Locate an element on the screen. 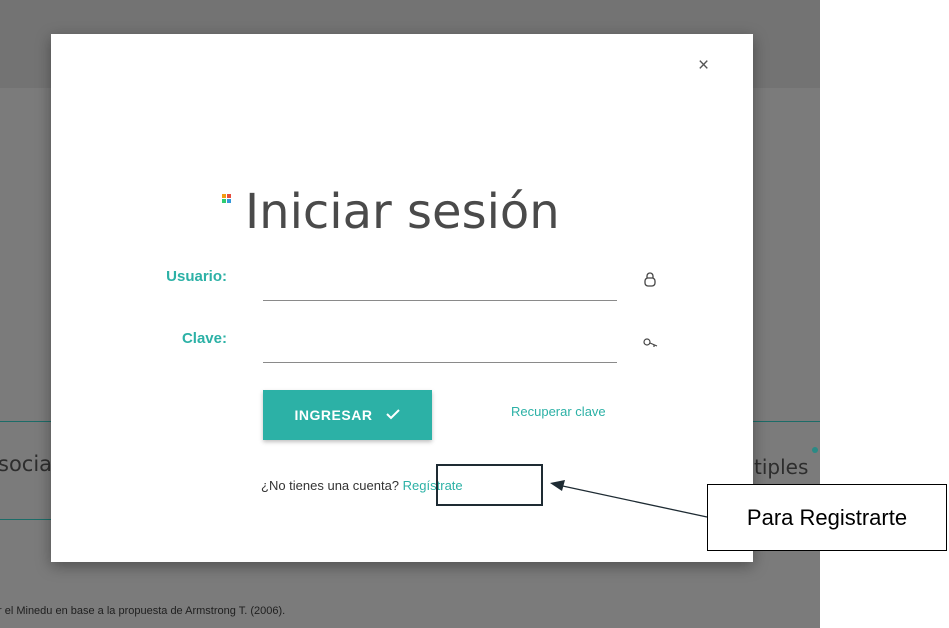  background-dot is located at coordinates (815, 450).